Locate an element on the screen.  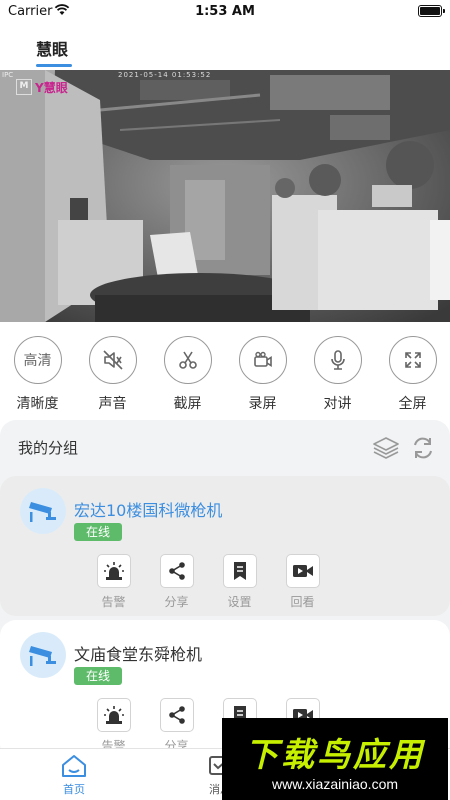
speaker-muted-icon is located at coordinates (112, 360).